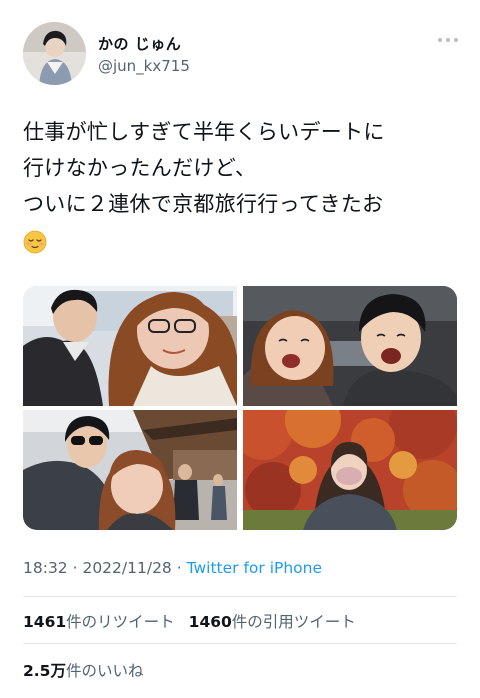 The image size is (480, 698). What do you see at coordinates (54, 53) in the screenshot?
I see `avatar` at bounding box center [54, 53].